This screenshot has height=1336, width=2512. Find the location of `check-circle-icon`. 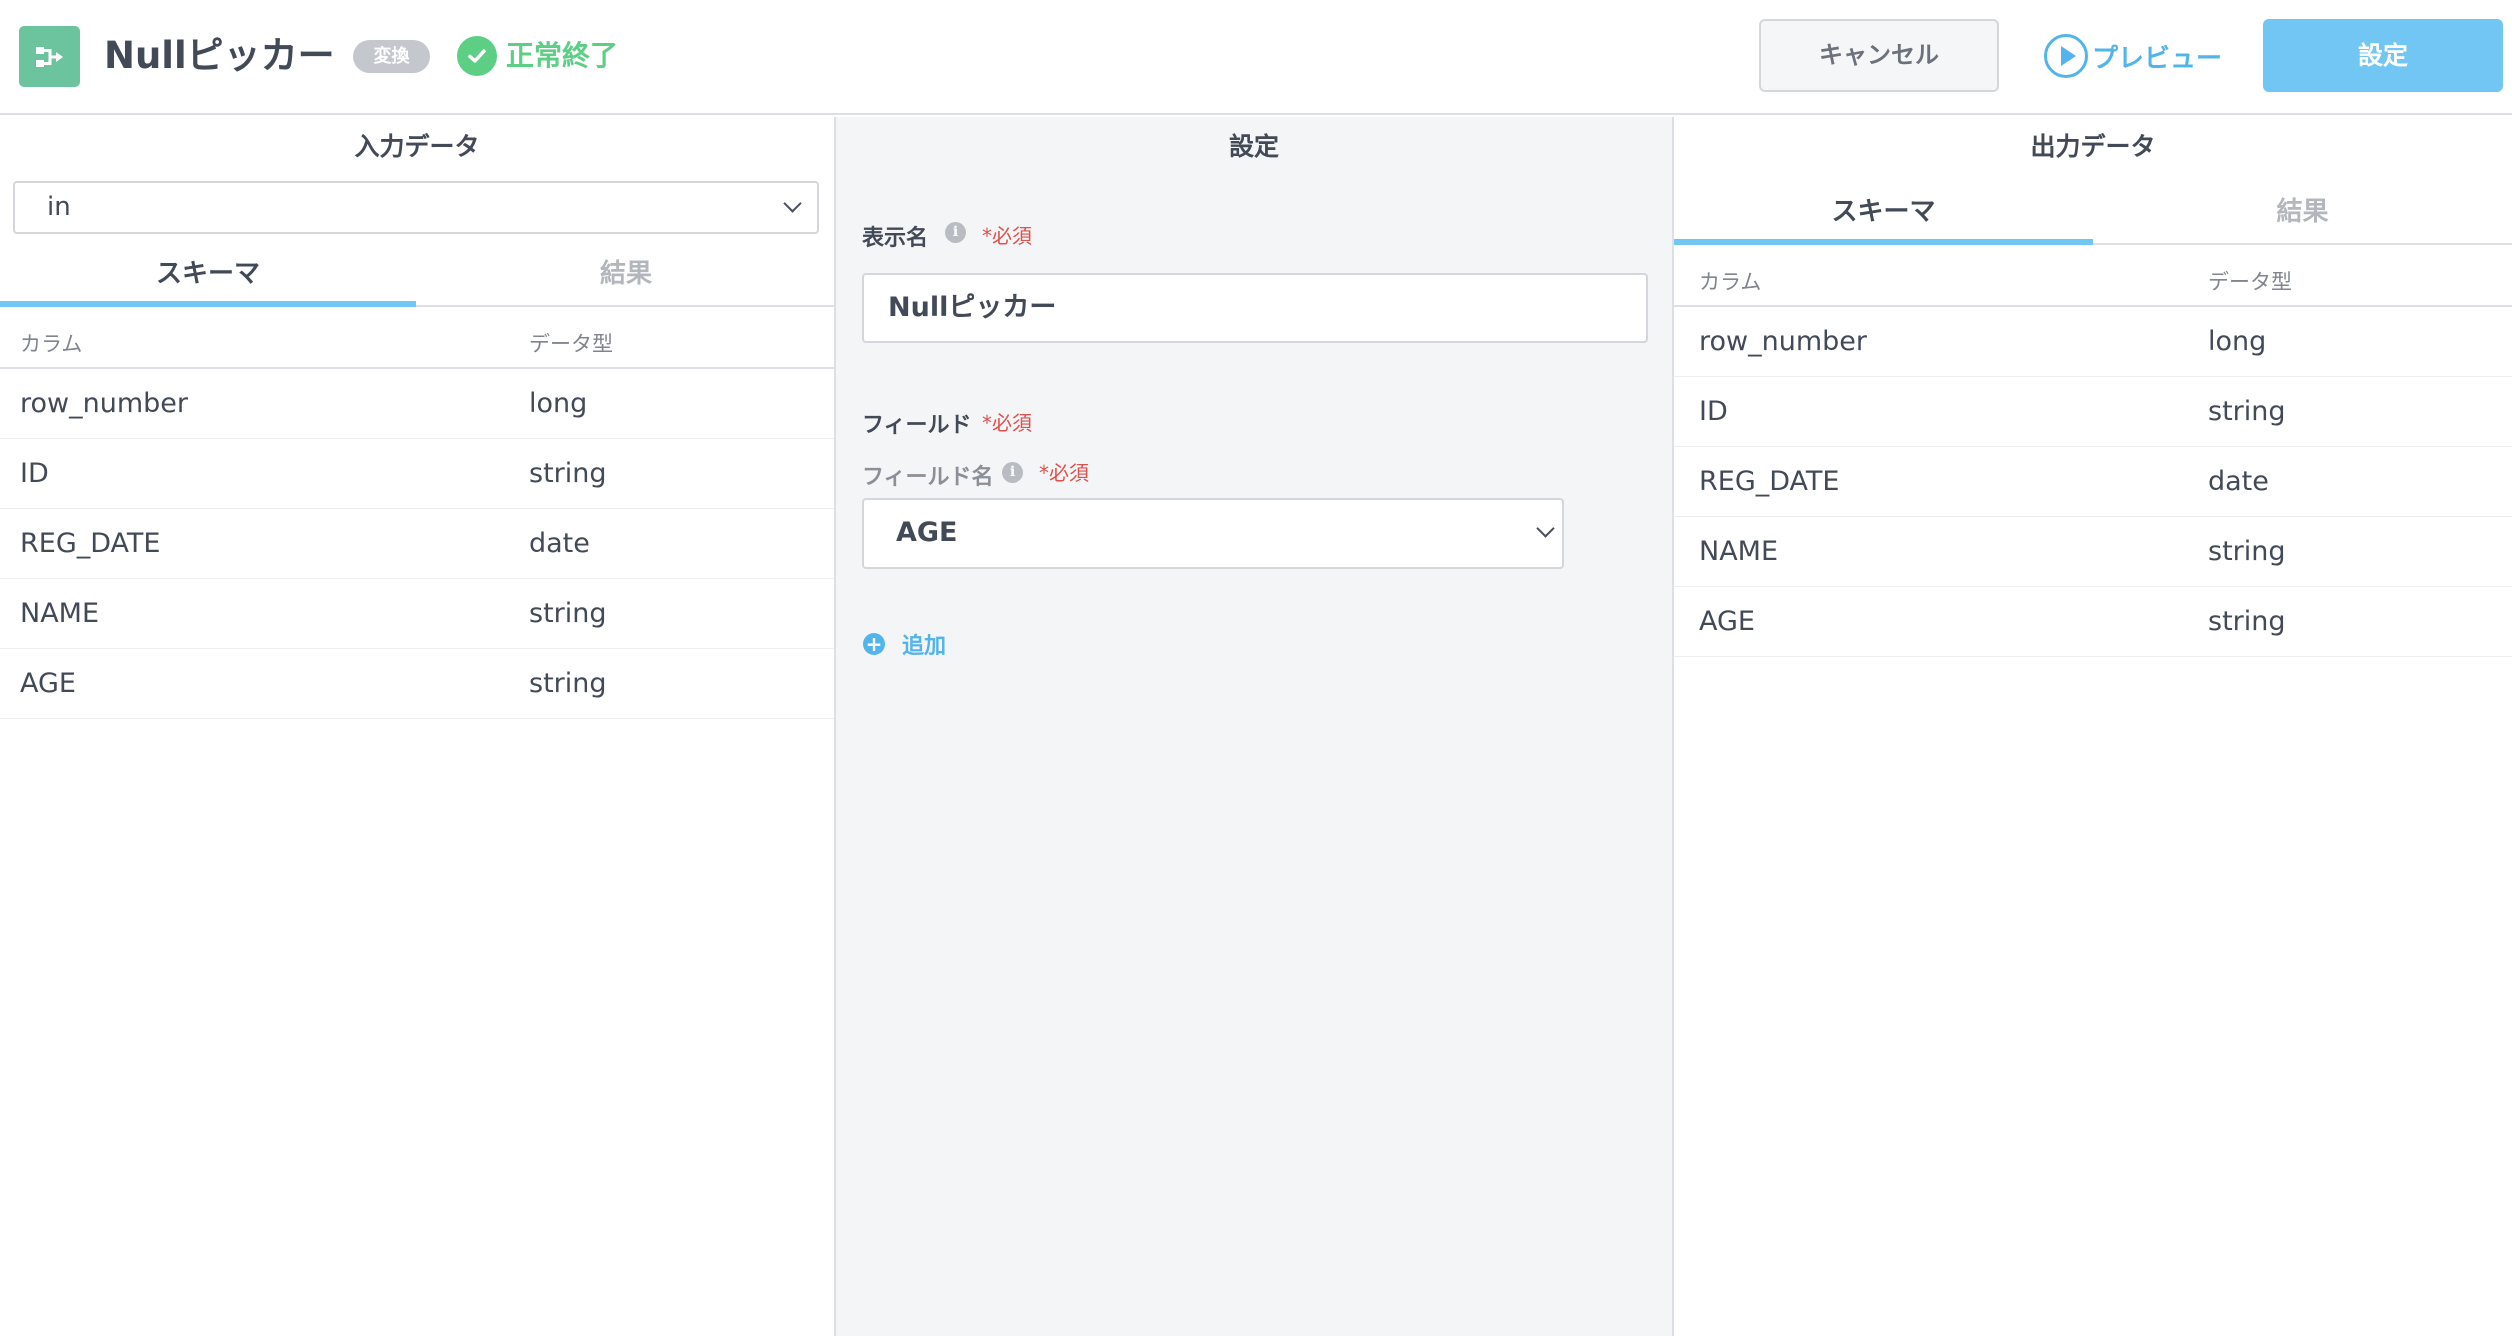

check-circle-icon is located at coordinates (477, 56).